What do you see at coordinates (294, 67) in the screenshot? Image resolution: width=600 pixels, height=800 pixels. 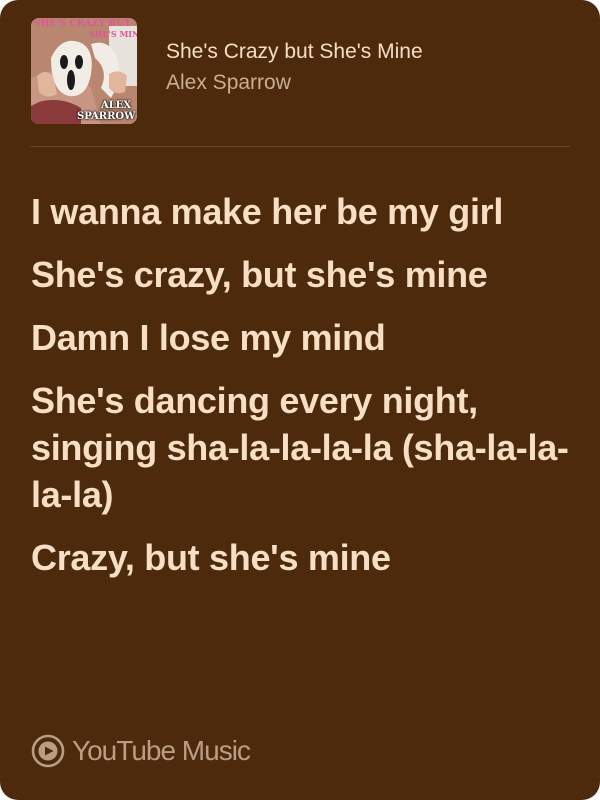 I see `track-meta: She's Crazy but She's Mine Alex Sparrow` at bounding box center [294, 67].